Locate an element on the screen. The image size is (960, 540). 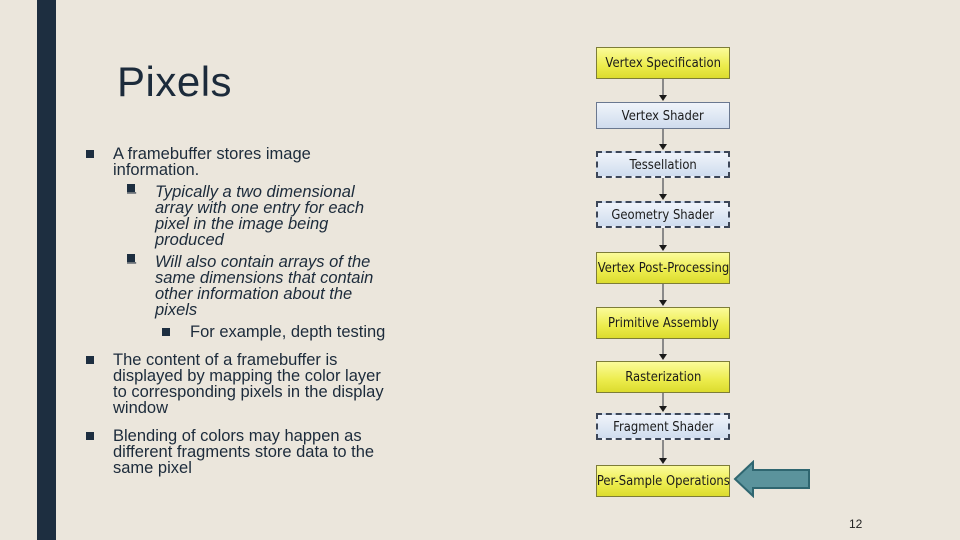
sub-sub-bullet-item: For example, depth testing is located at coordinates (241, 332).